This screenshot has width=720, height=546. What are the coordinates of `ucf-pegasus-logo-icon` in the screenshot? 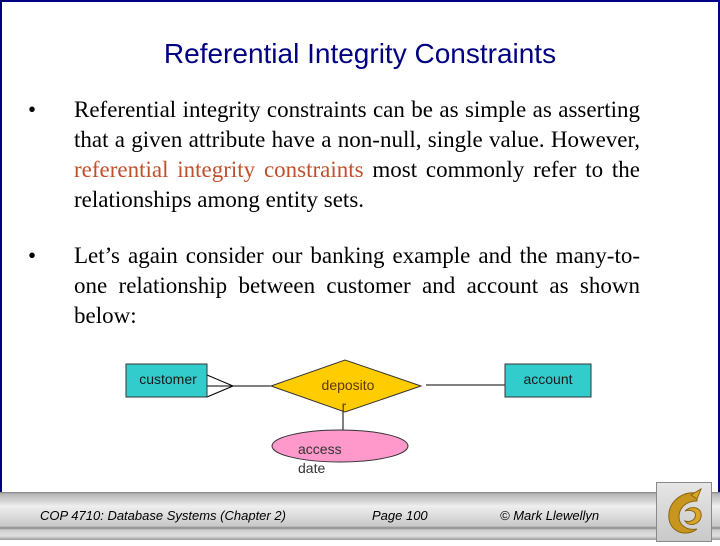 It's located at (684, 512).